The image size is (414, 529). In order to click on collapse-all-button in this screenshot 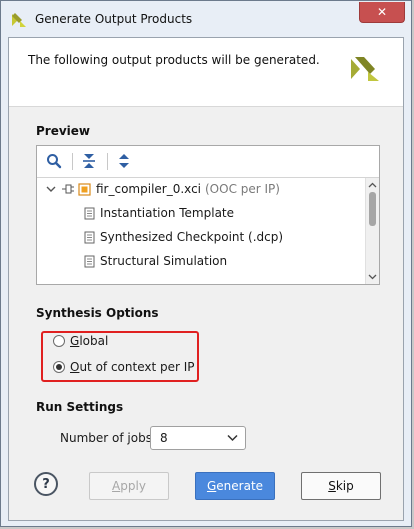, I will do `click(89, 161)`.